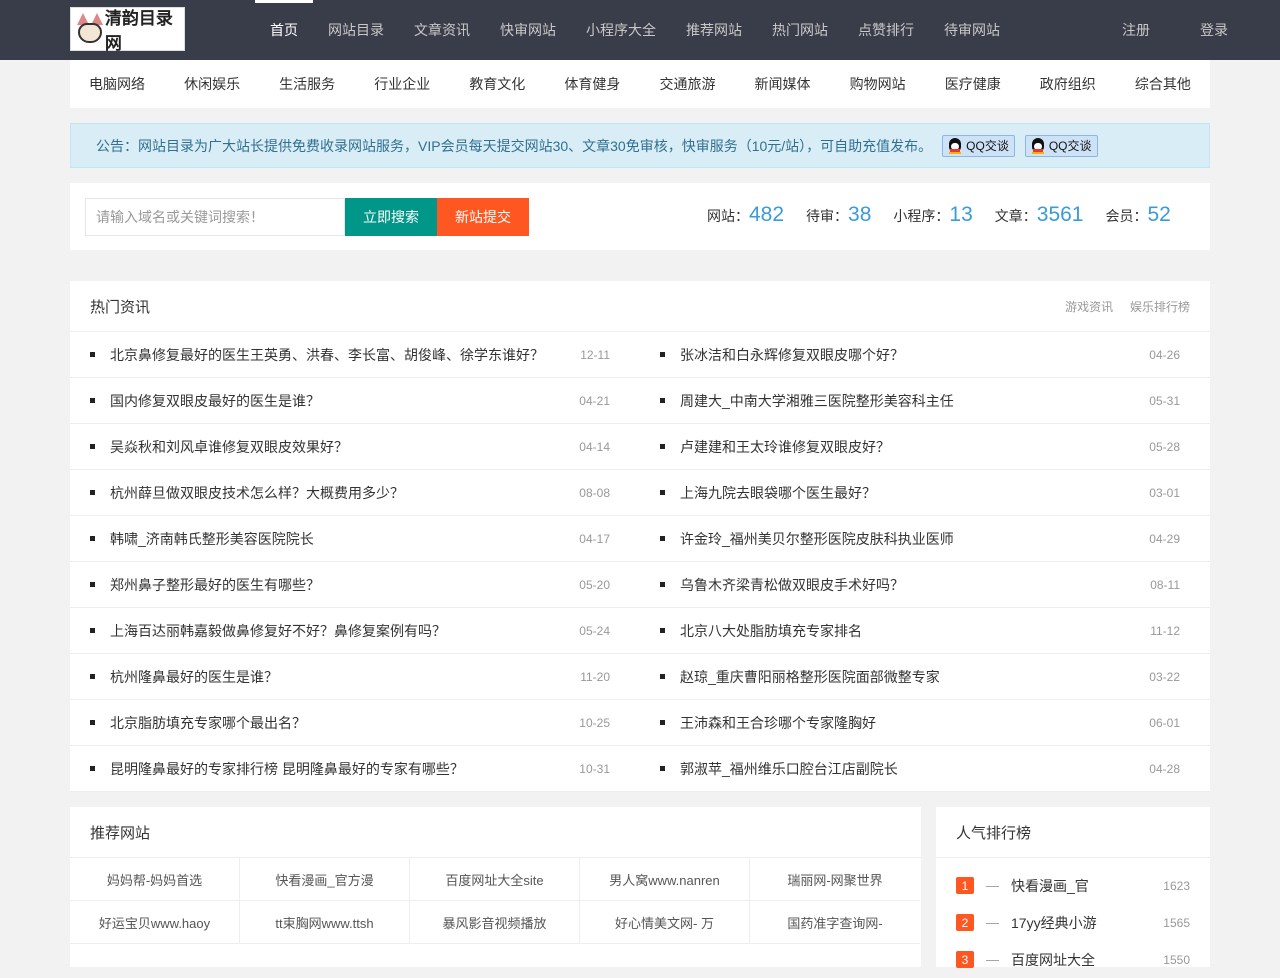 The image size is (1280, 978). I want to click on rank-dash: —, so click(992, 885).